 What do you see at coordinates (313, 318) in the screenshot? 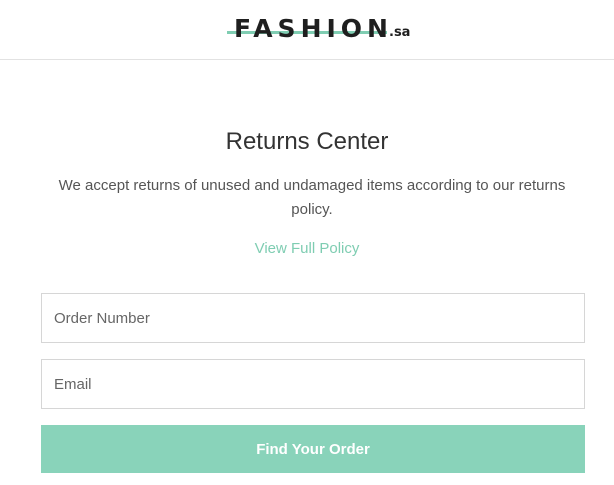
I see `order-number-input` at bounding box center [313, 318].